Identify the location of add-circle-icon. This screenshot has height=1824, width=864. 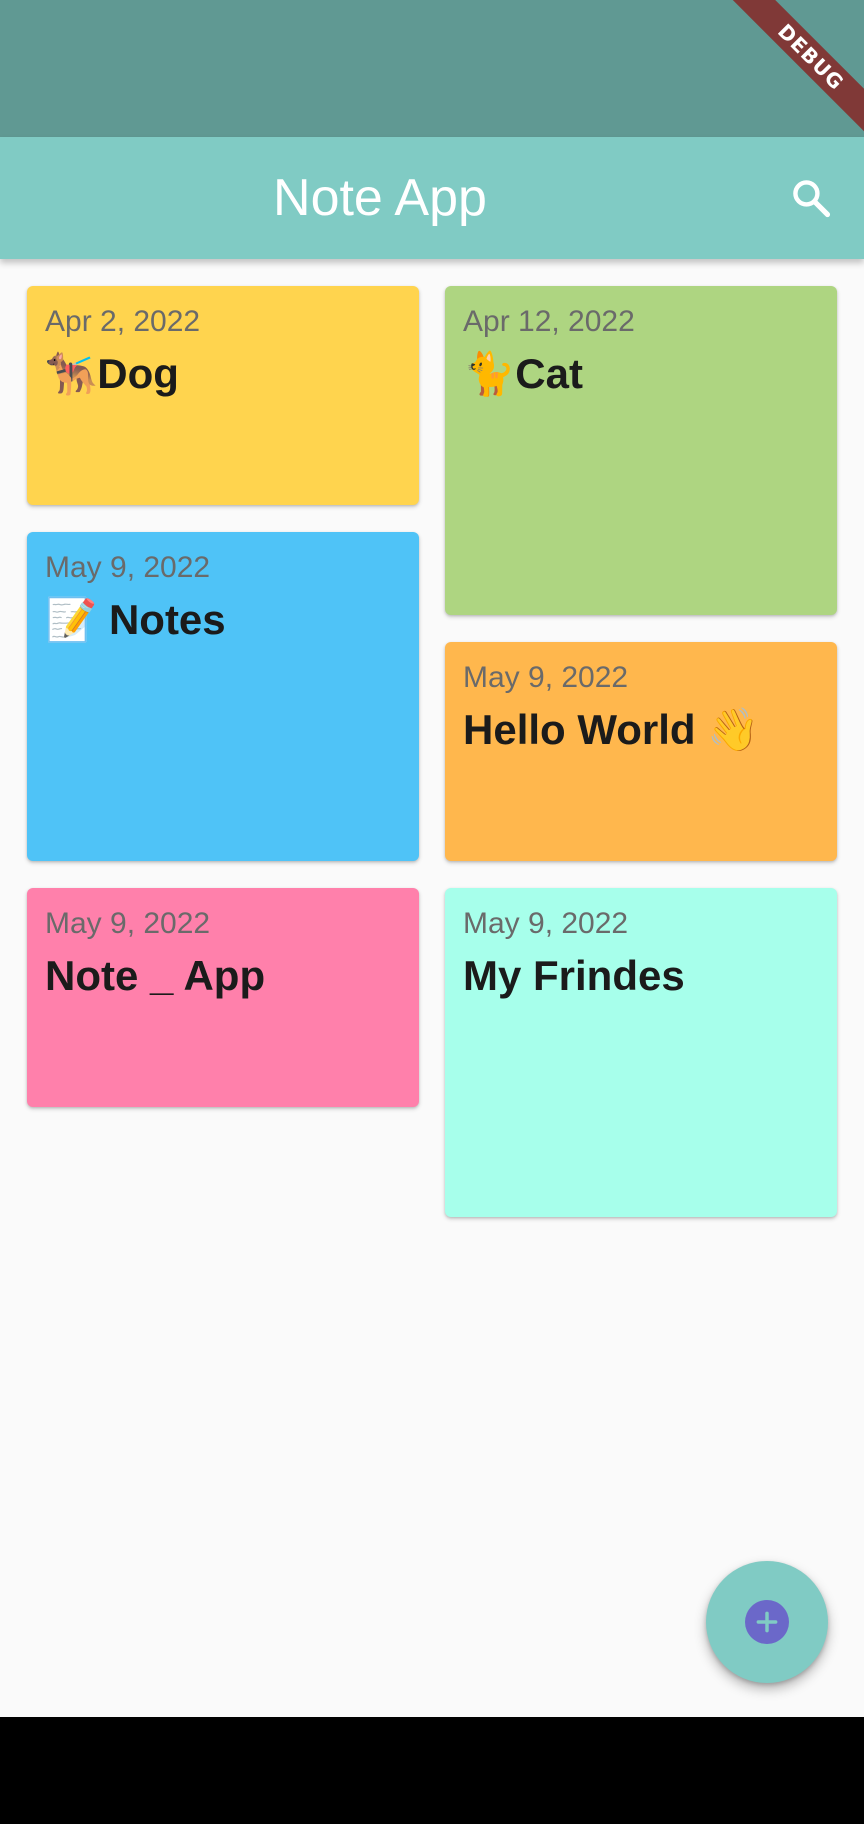
(767, 1622).